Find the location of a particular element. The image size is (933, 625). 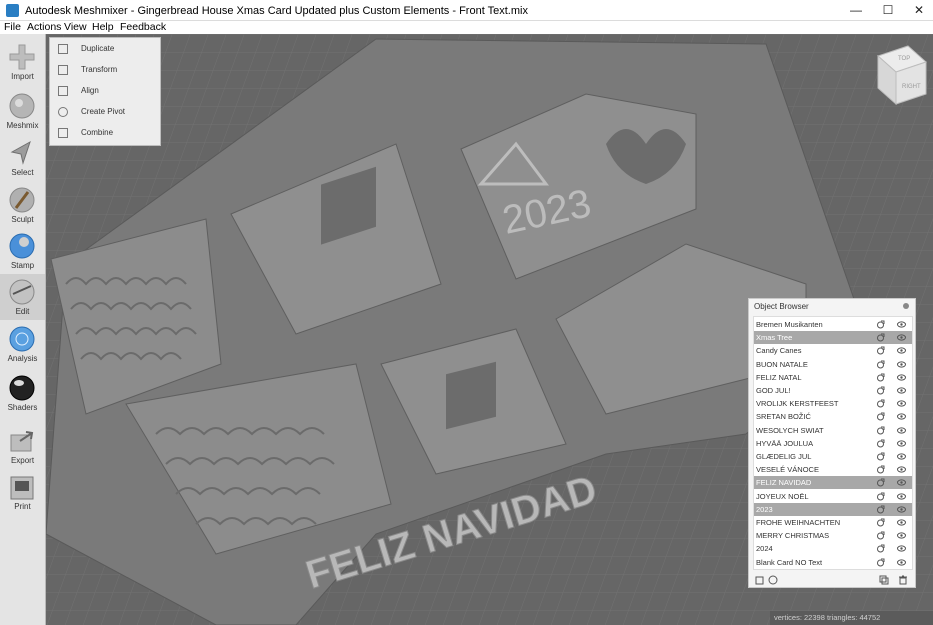

object-row: 2023 is located at coordinates (833, 509).